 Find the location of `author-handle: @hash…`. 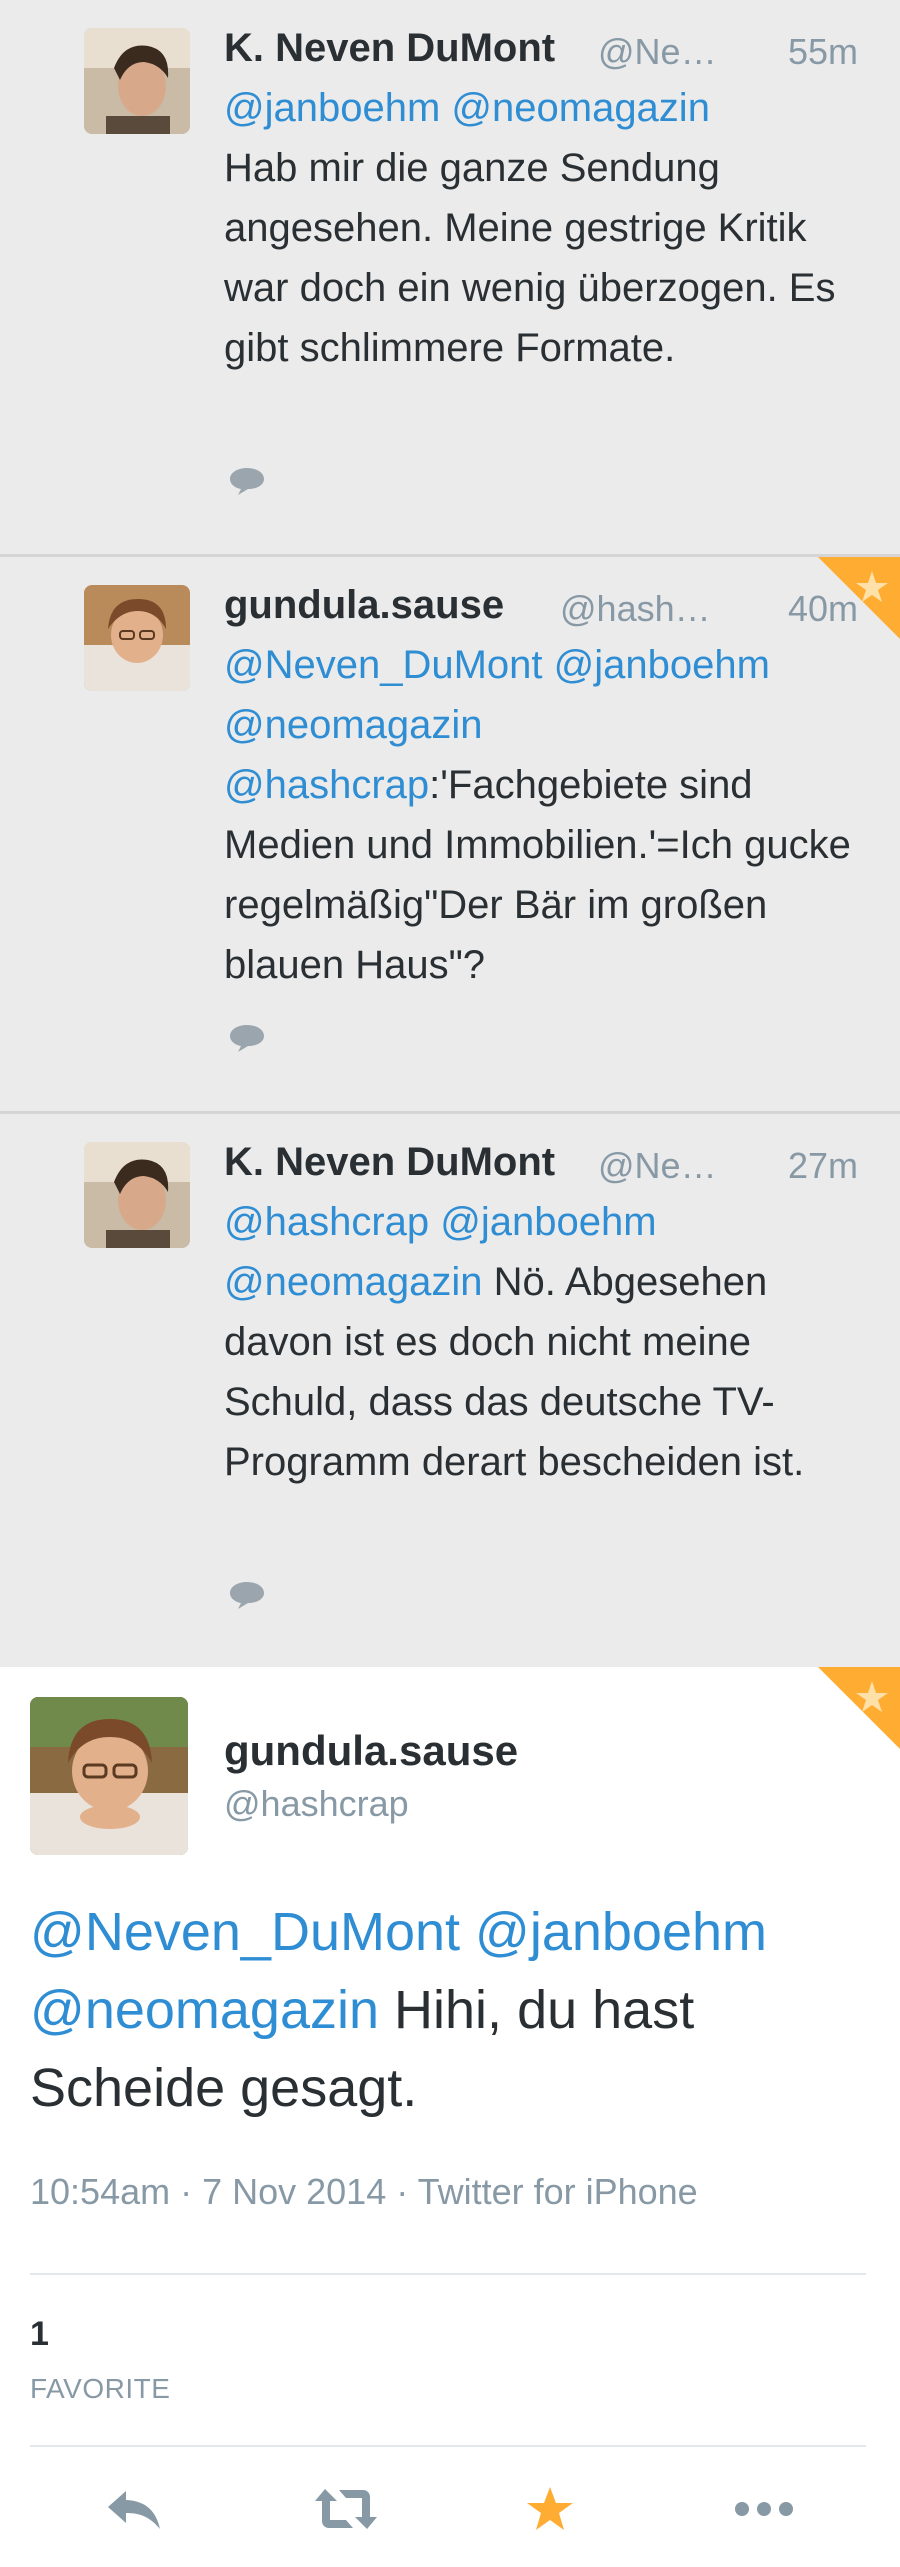

author-handle: @hash… is located at coordinates (645, 609).